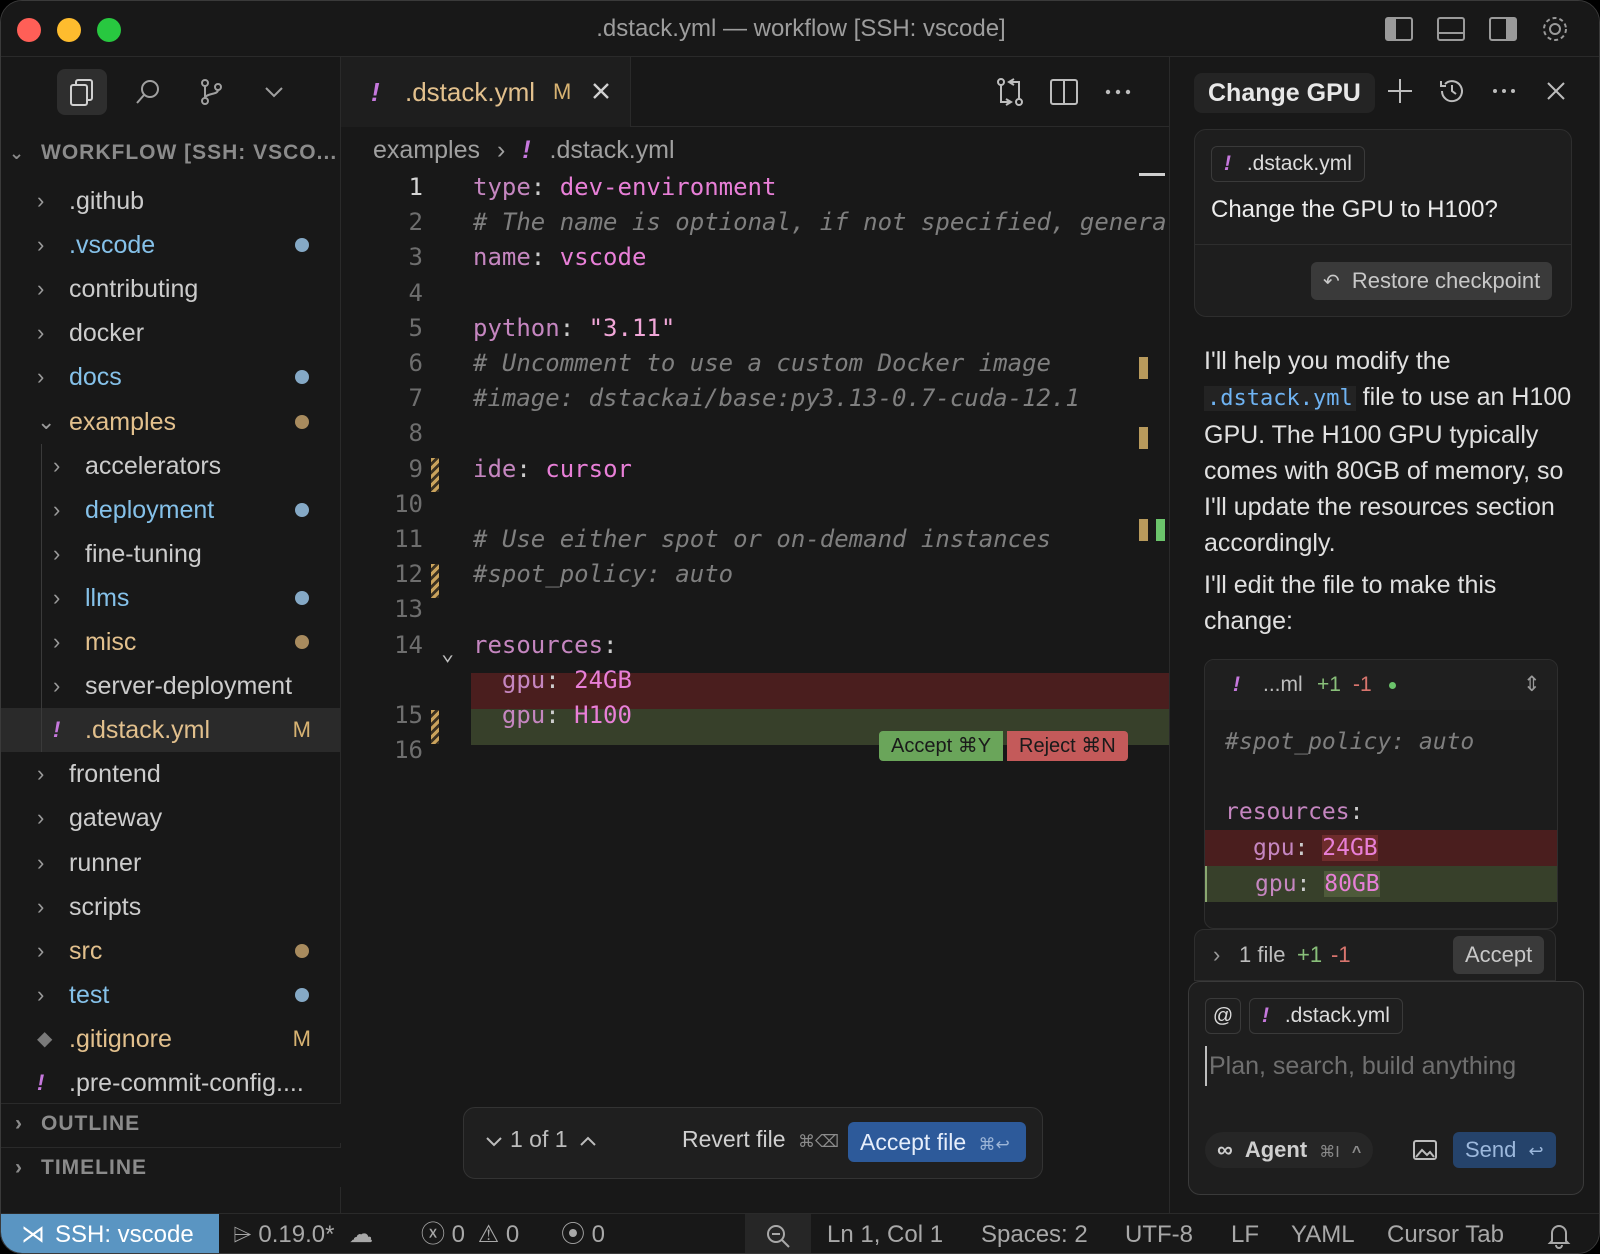 Image resolution: width=1600 pixels, height=1254 pixels. I want to click on agent-mode-selector: ∞ Agent ⌘I ^, so click(1289, 1150).